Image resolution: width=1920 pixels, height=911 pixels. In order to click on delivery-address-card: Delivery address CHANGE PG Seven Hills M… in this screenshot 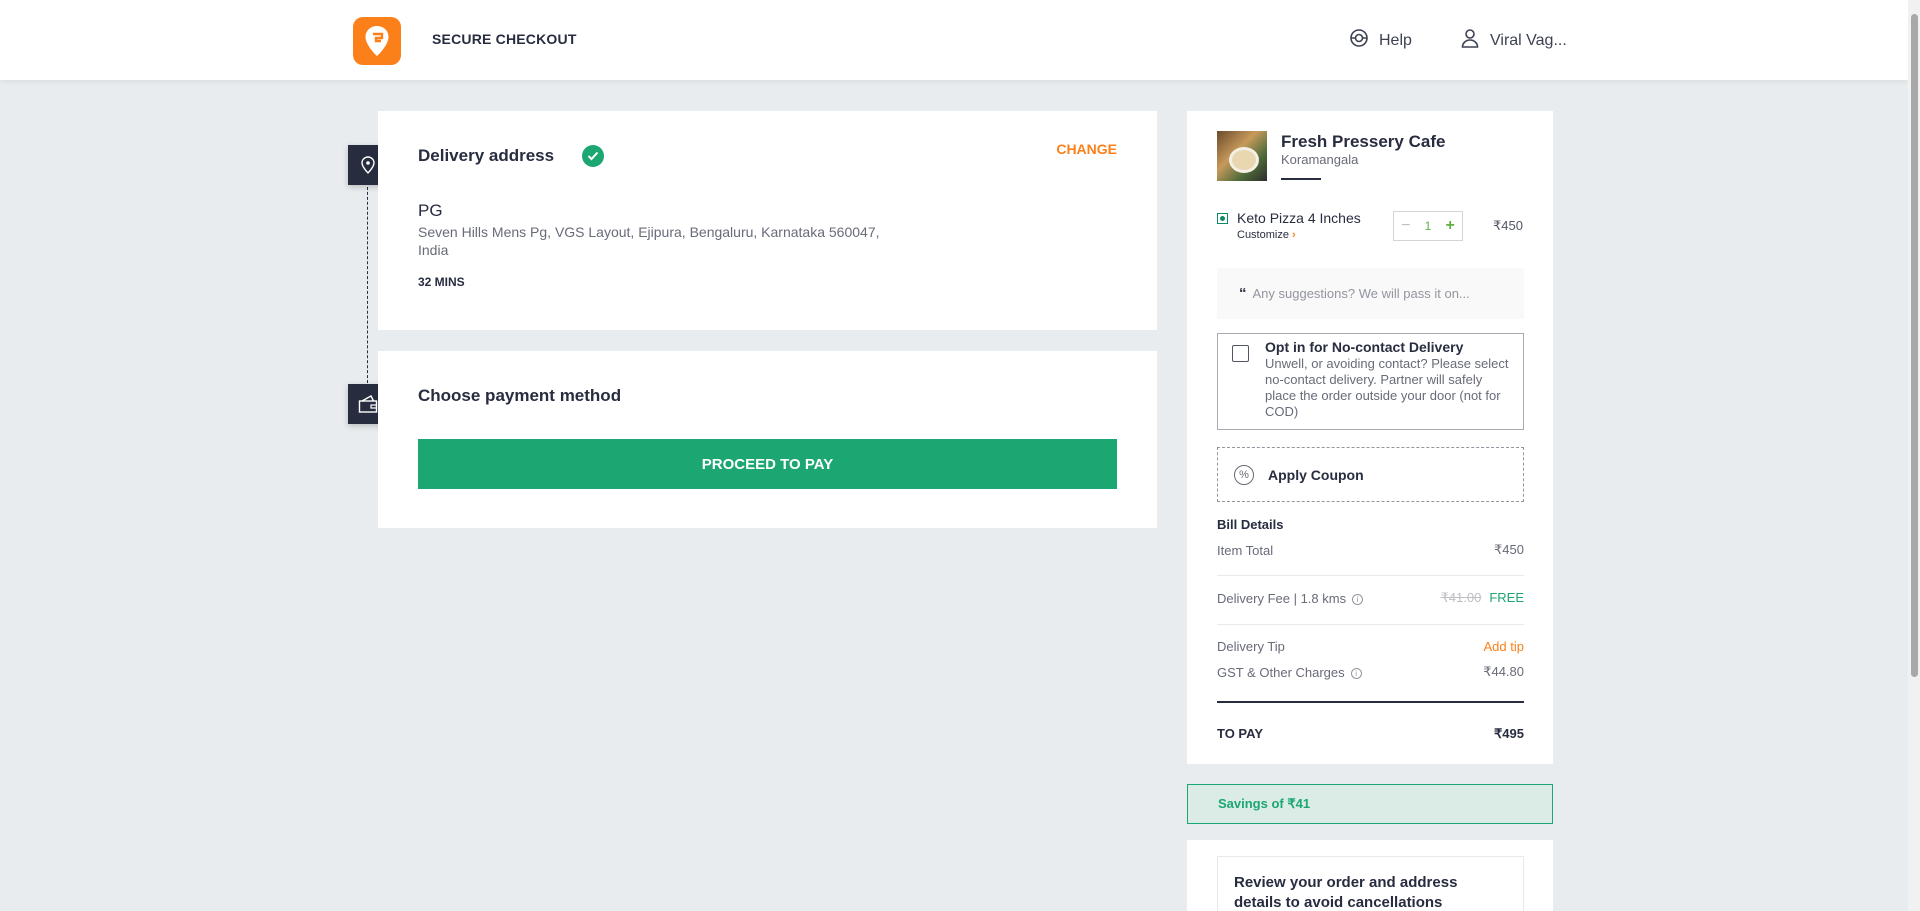, I will do `click(767, 220)`.